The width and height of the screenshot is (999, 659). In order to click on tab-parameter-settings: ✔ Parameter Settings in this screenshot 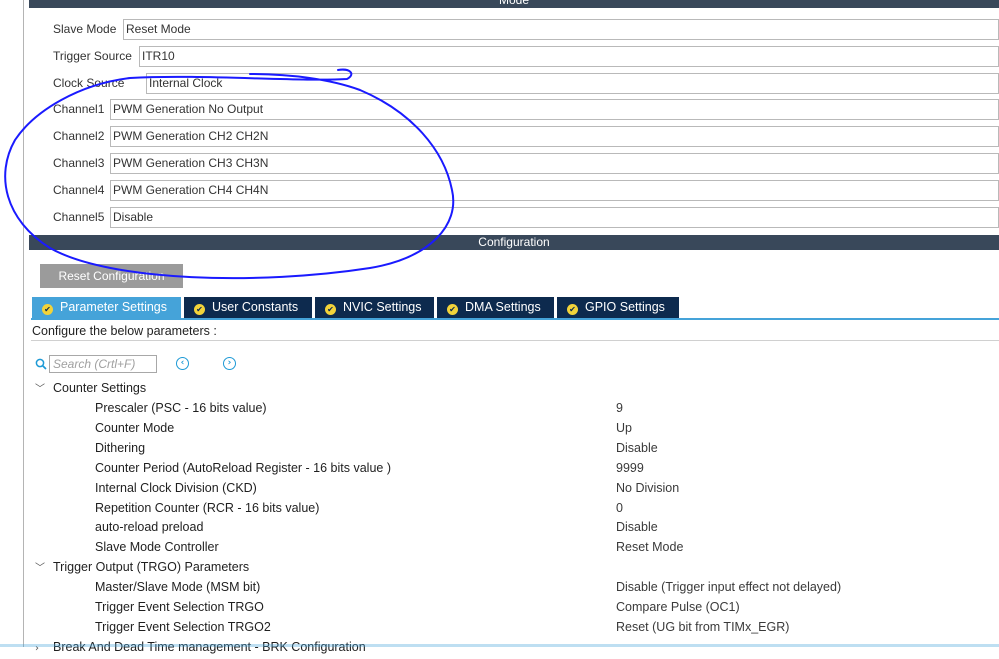, I will do `click(106, 307)`.